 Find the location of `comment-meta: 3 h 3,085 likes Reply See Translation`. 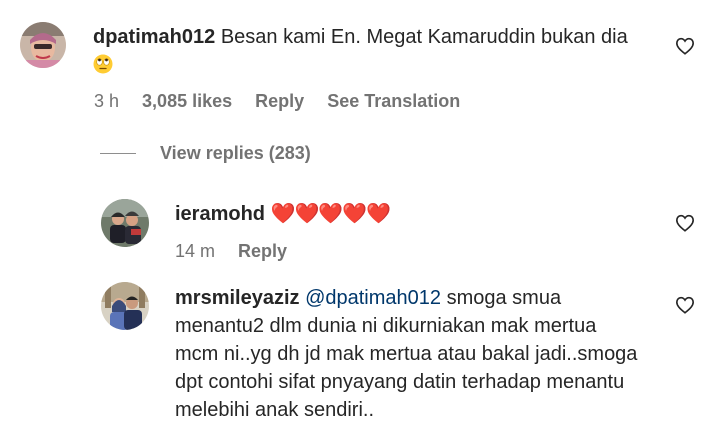

comment-meta: 3 h 3,085 likes Reply See Translation is located at coordinates (286, 101).